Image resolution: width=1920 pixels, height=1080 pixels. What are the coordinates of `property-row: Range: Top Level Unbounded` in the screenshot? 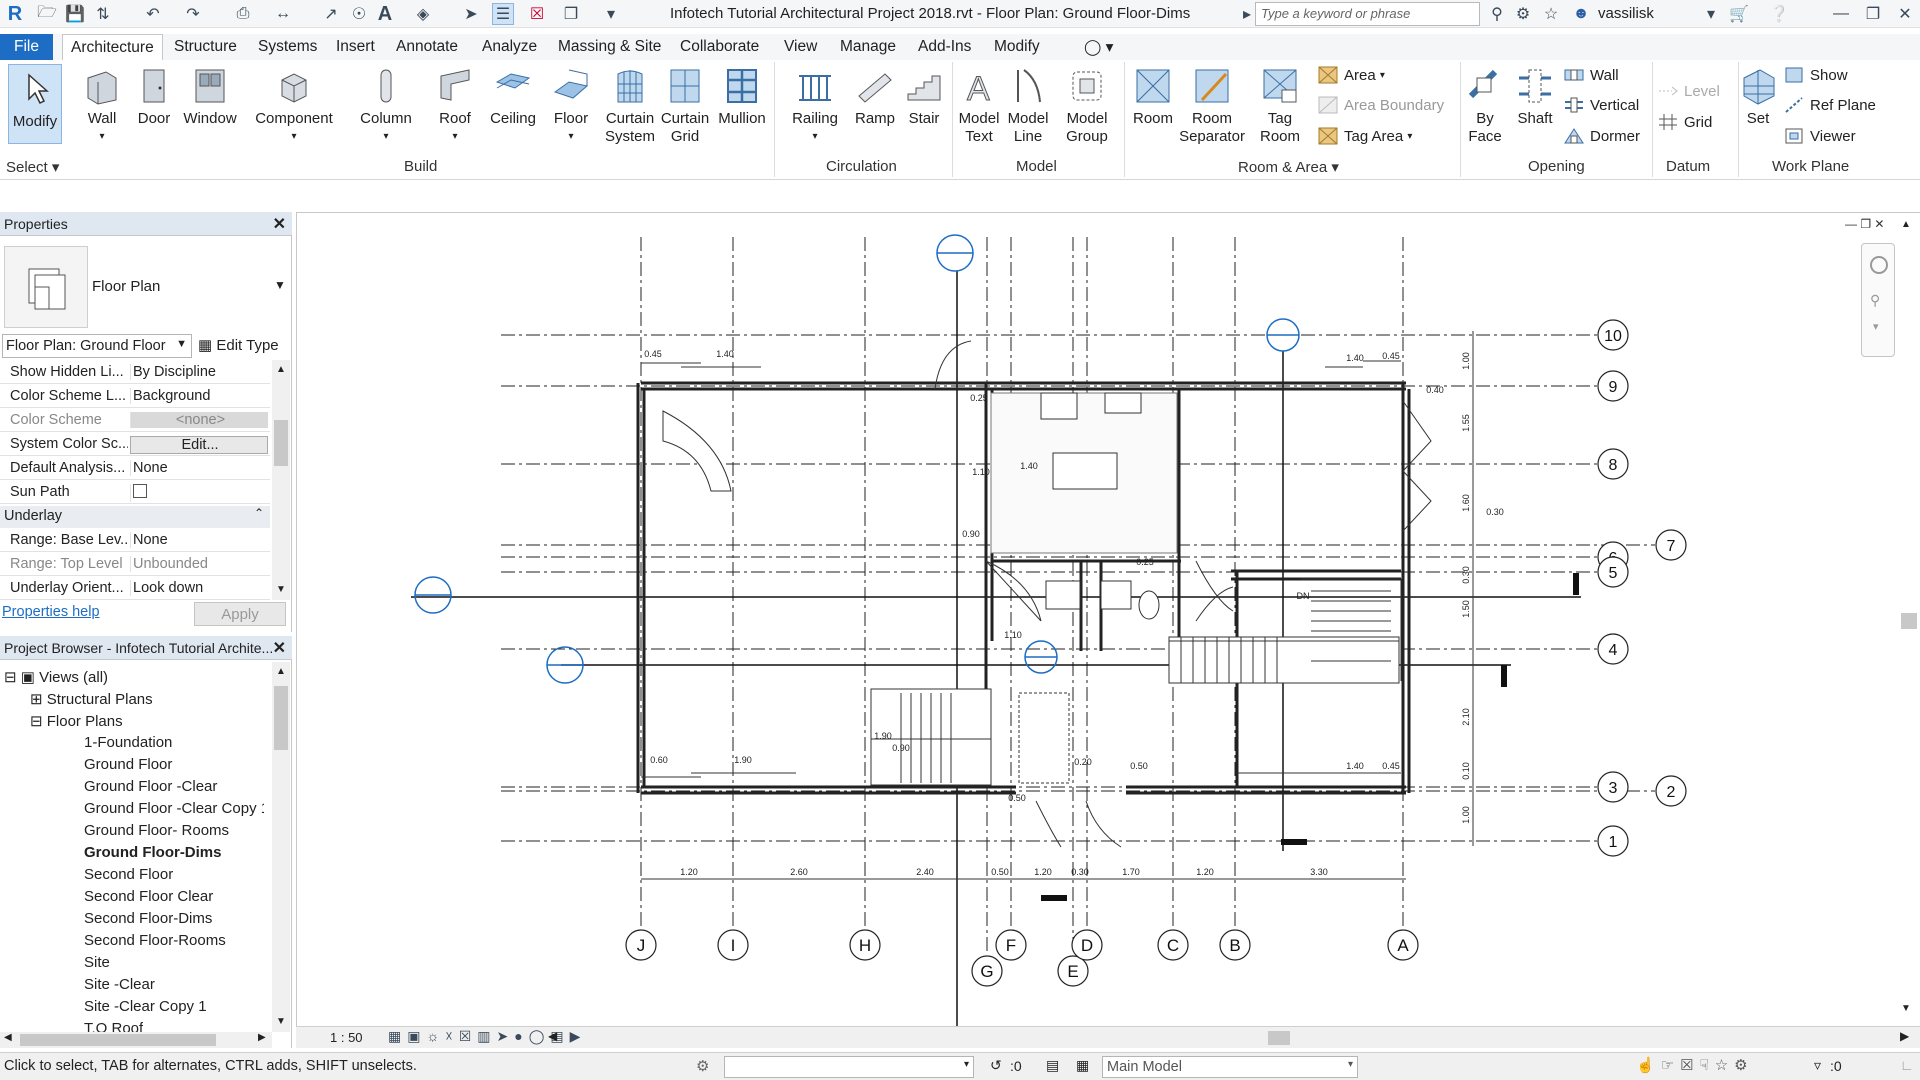 It's located at (135, 564).